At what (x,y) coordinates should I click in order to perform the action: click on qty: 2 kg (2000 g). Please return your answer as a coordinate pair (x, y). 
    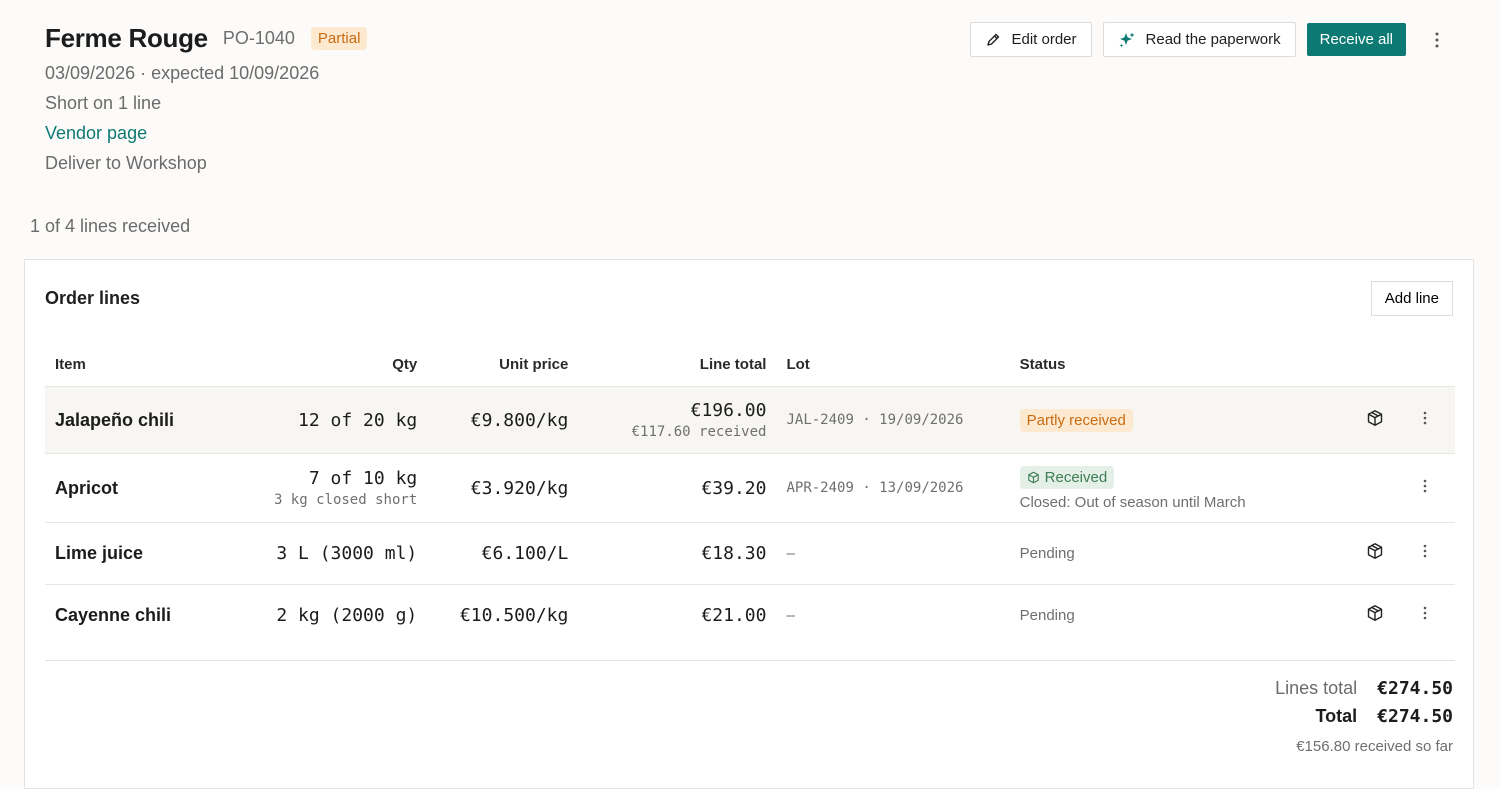
    Looking at the image, I should click on (347, 615).